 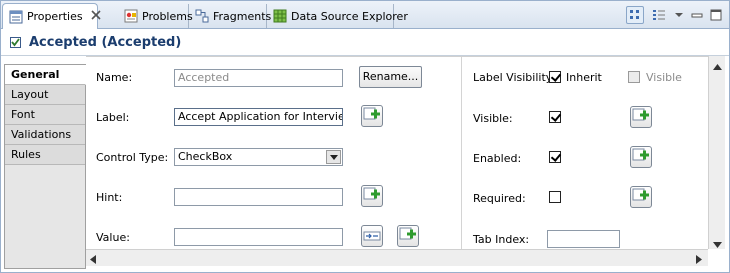 I want to click on label-field: Accept Application for Interview, so click(x=258, y=117).